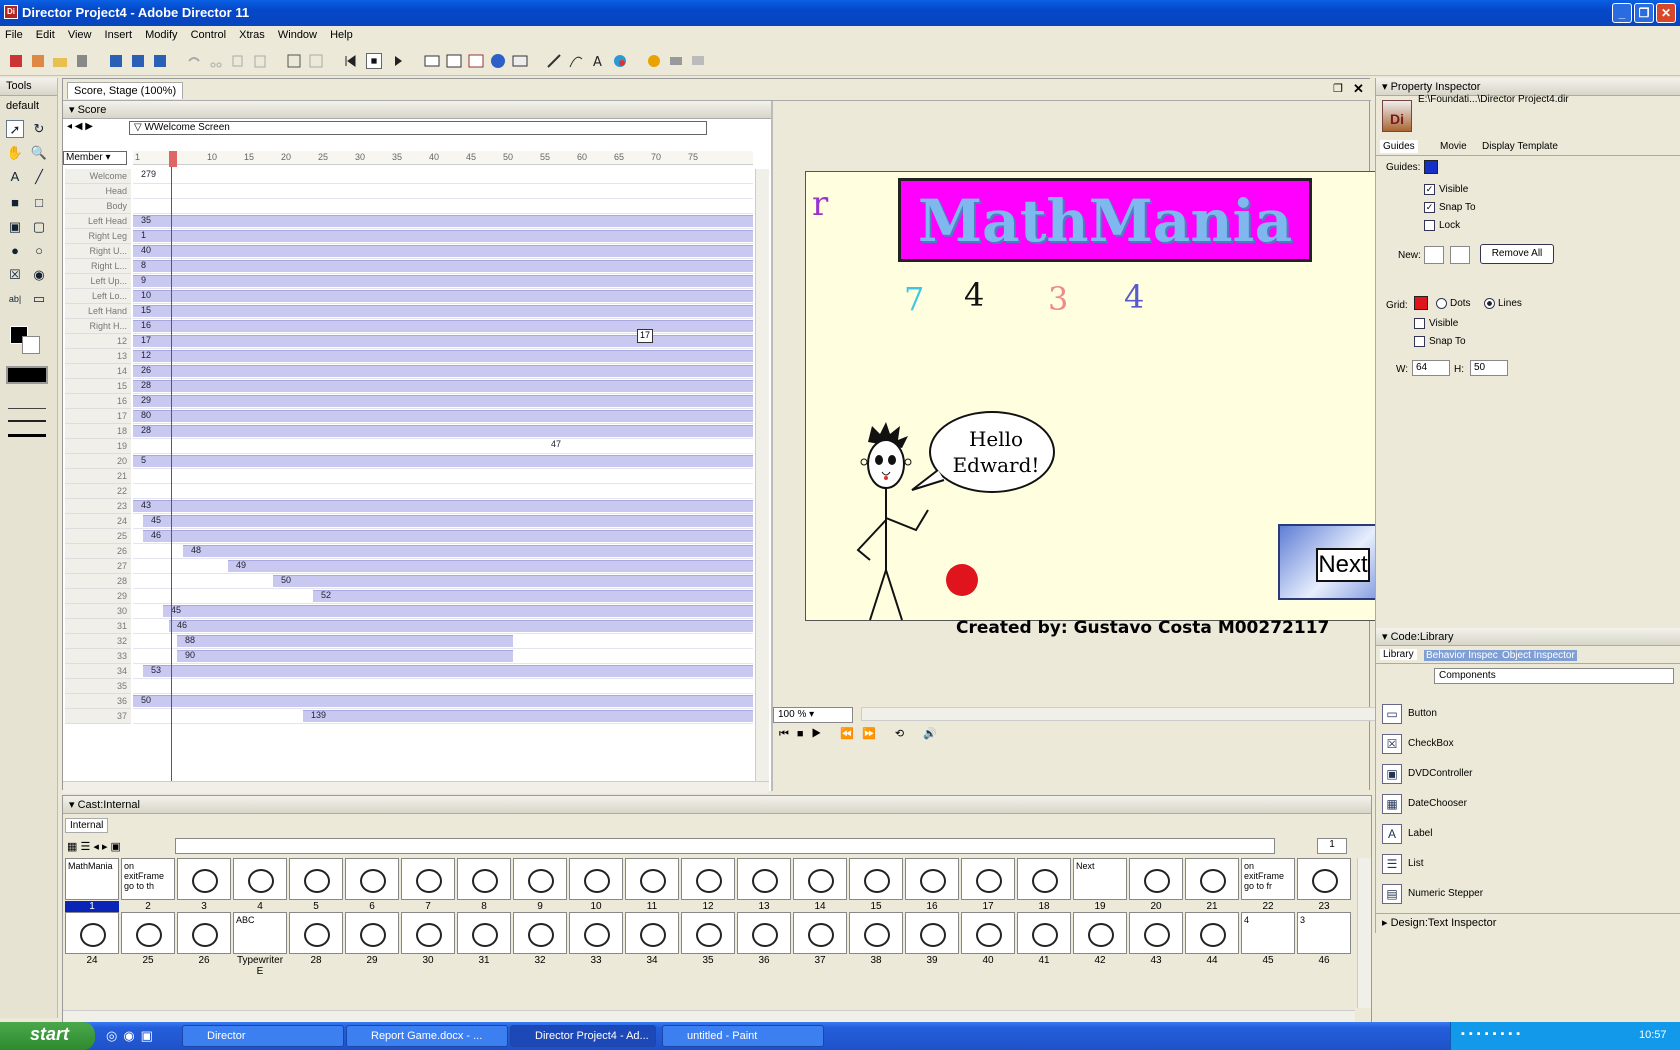  What do you see at coordinates (443, 356) in the screenshot?
I see `sprite-span: 12` at bounding box center [443, 356].